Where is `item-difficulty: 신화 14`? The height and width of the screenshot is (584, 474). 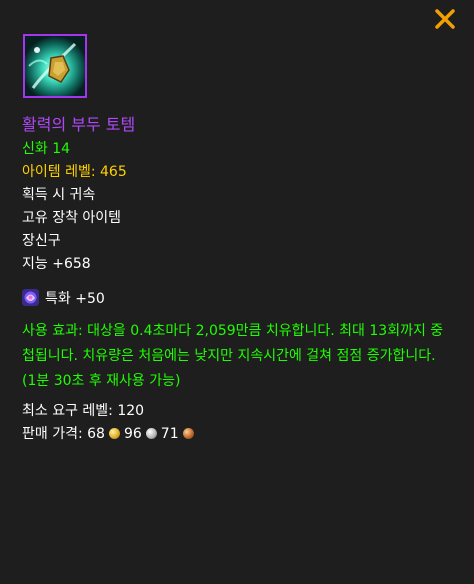 item-difficulty: 신화 14 is located at coordinates (46, 149).